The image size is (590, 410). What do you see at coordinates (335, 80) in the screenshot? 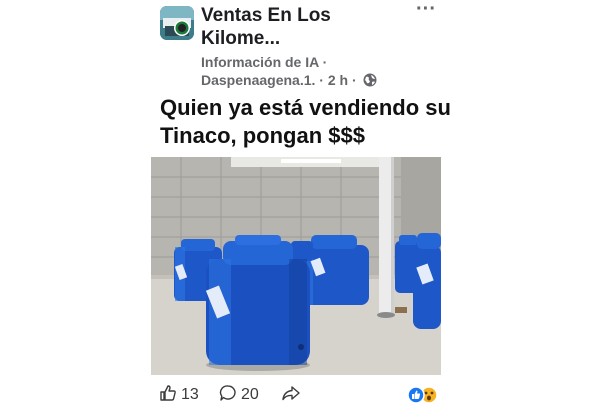
I see `post-time: · 2 h ·` at bounding box center [335, 80].